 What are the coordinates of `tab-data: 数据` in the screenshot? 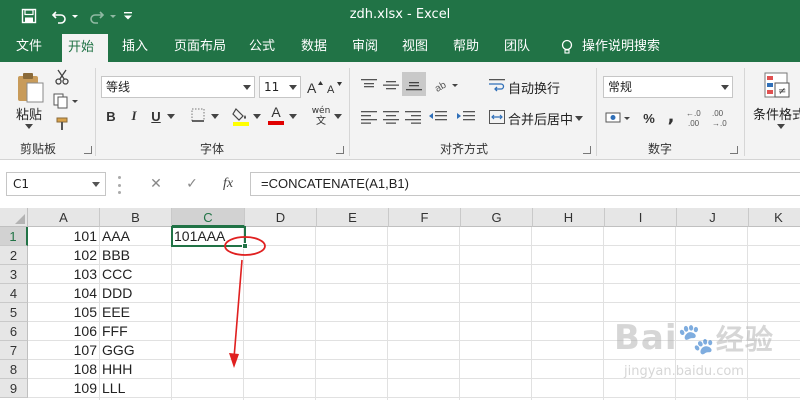 It's located at (314, 47).